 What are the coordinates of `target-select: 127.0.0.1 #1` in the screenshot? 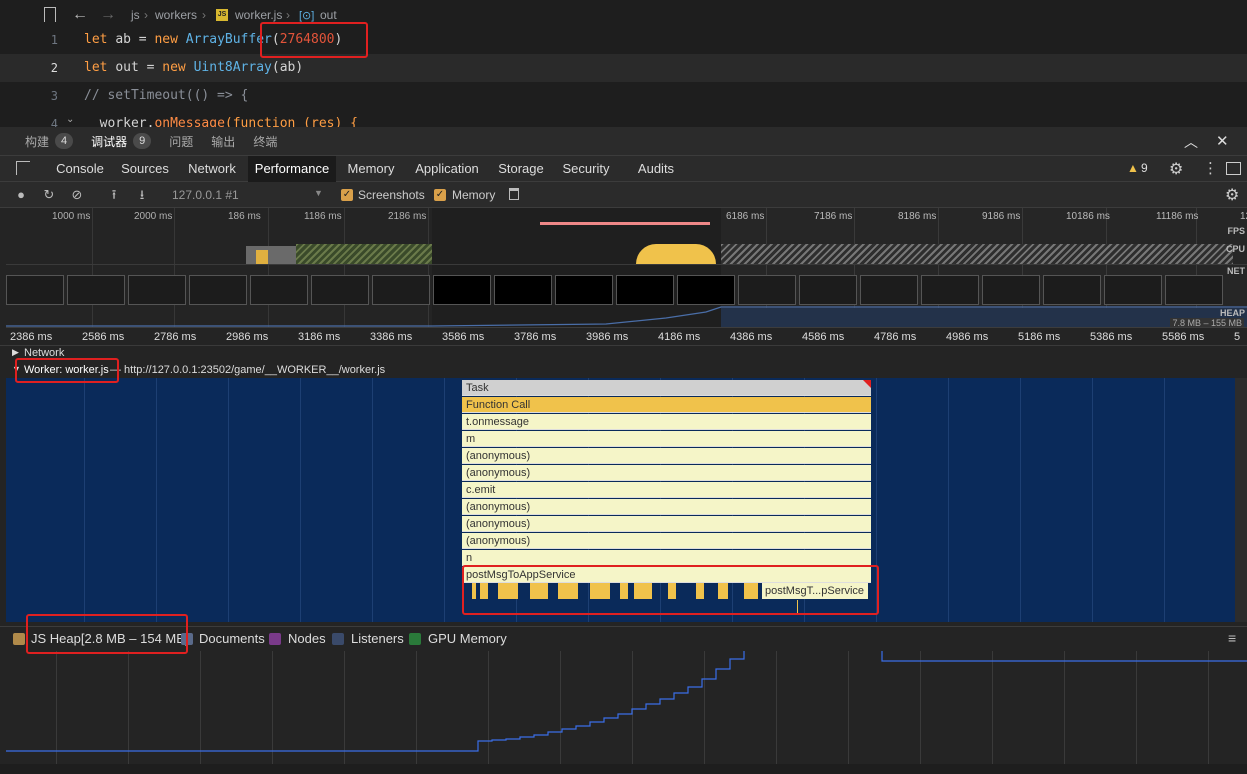 It's located at (205, 195).